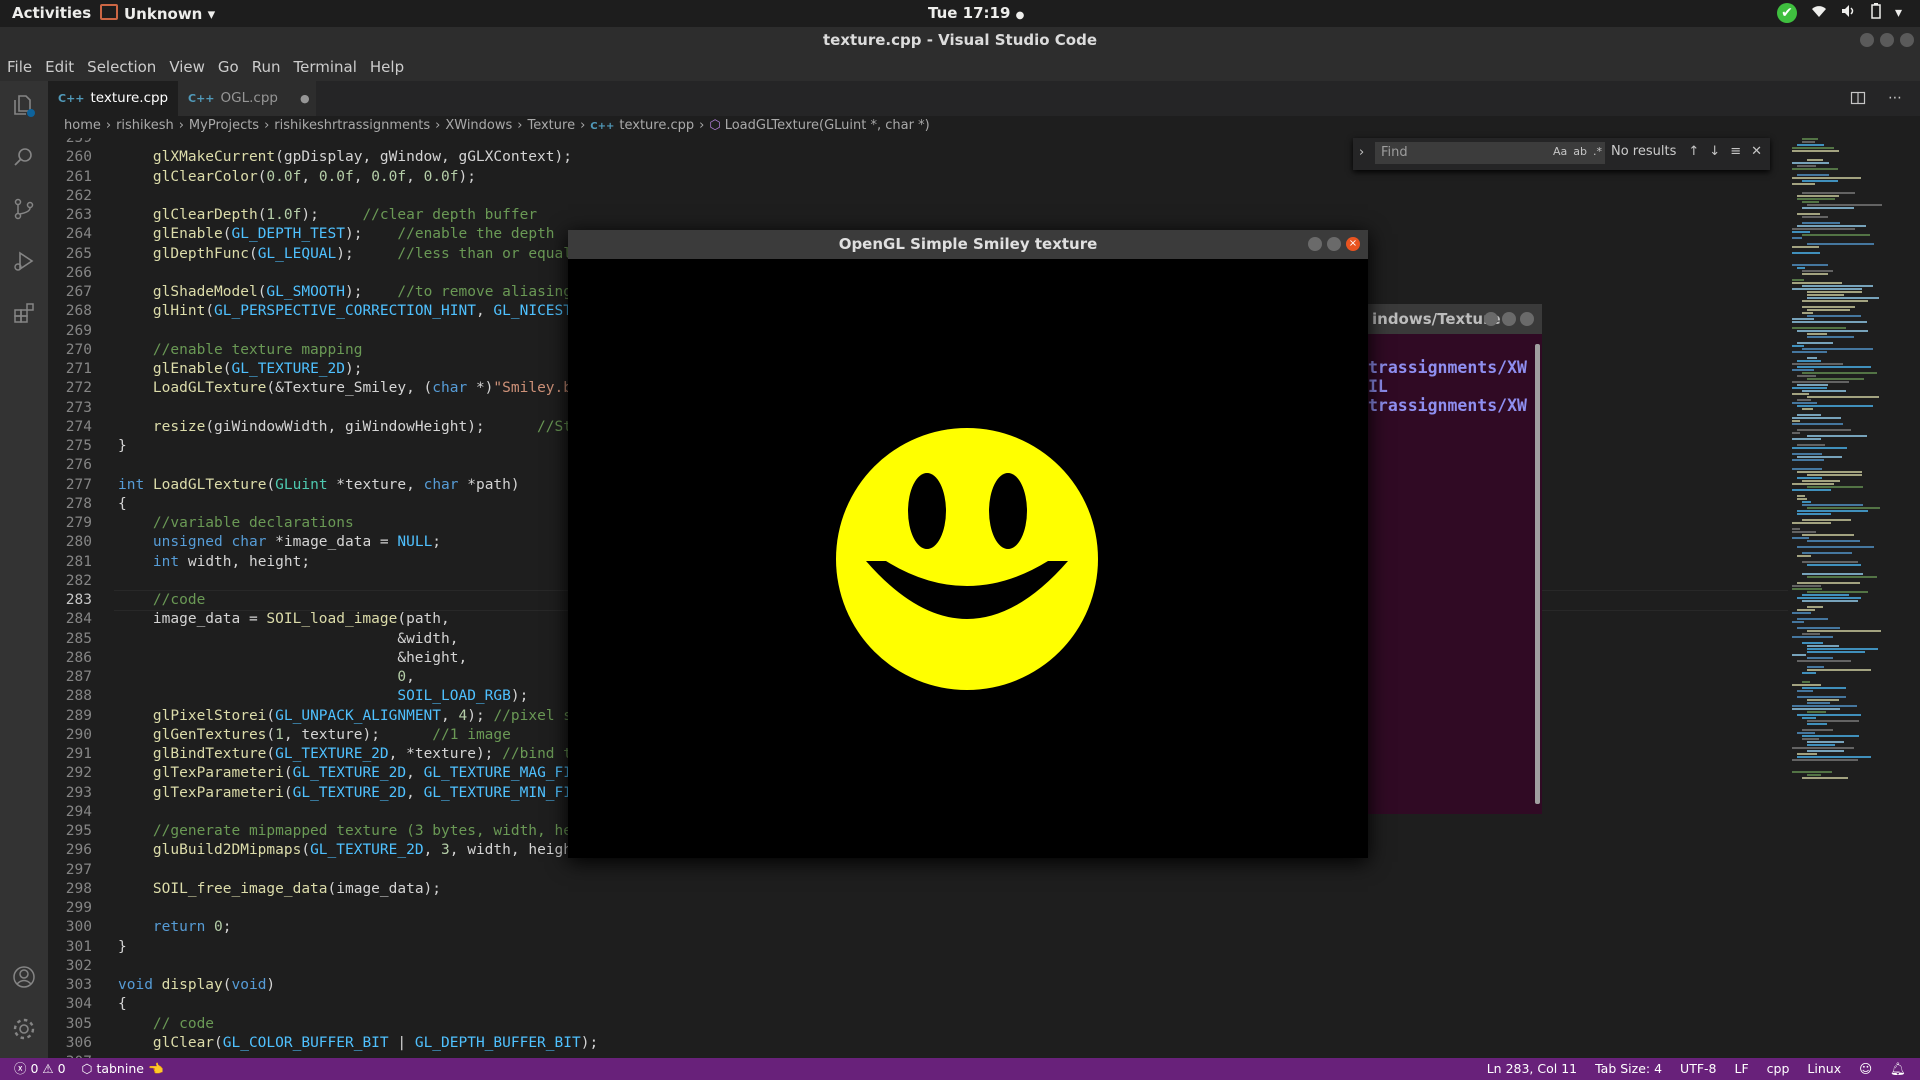  Describe the element at coordinates (1778, 1069) in the screenshot. I see `language-mode: cpp` at that location.